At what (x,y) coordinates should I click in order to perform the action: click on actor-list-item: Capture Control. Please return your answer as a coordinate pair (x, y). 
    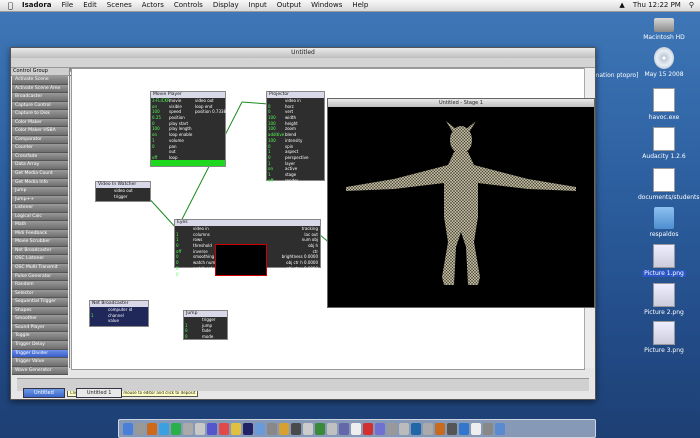
    Looking at the image, I should click on (40, 106).